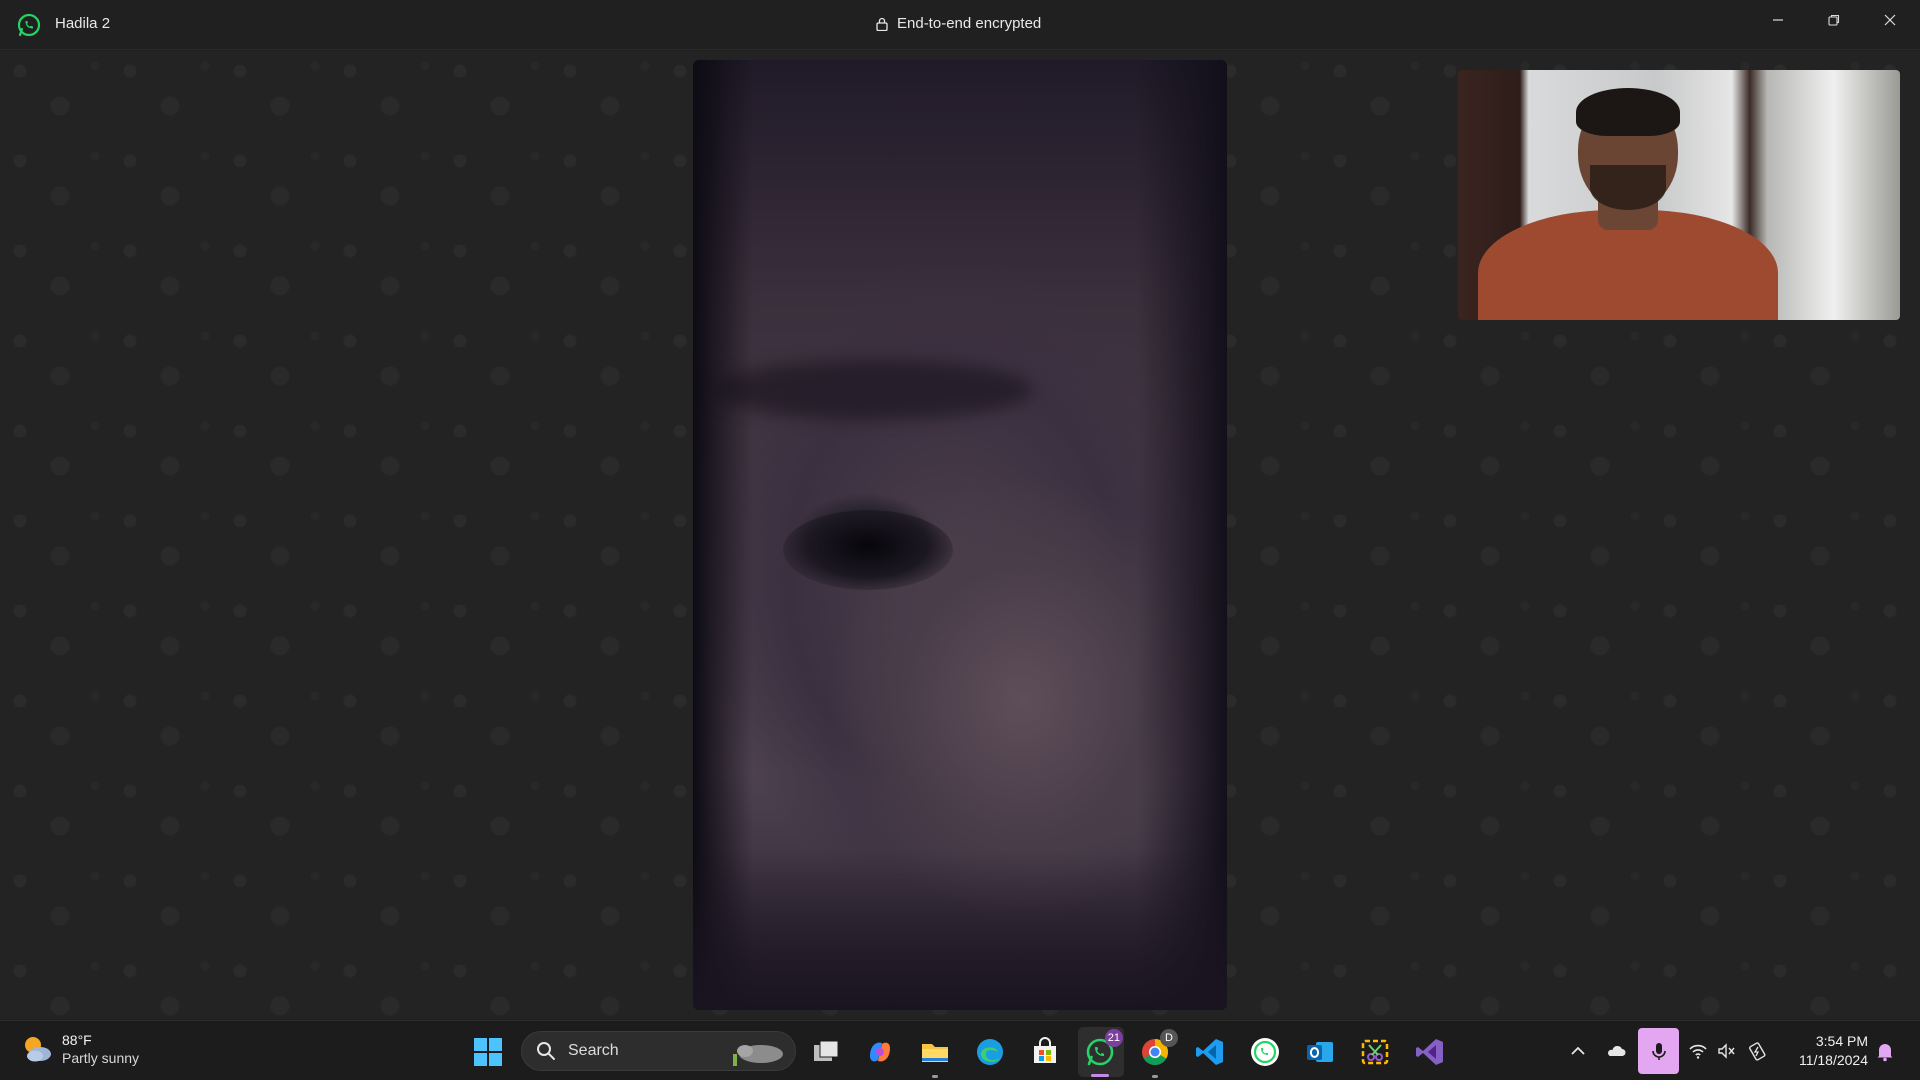  I want to click on self-view-video, so click(1679, 195).